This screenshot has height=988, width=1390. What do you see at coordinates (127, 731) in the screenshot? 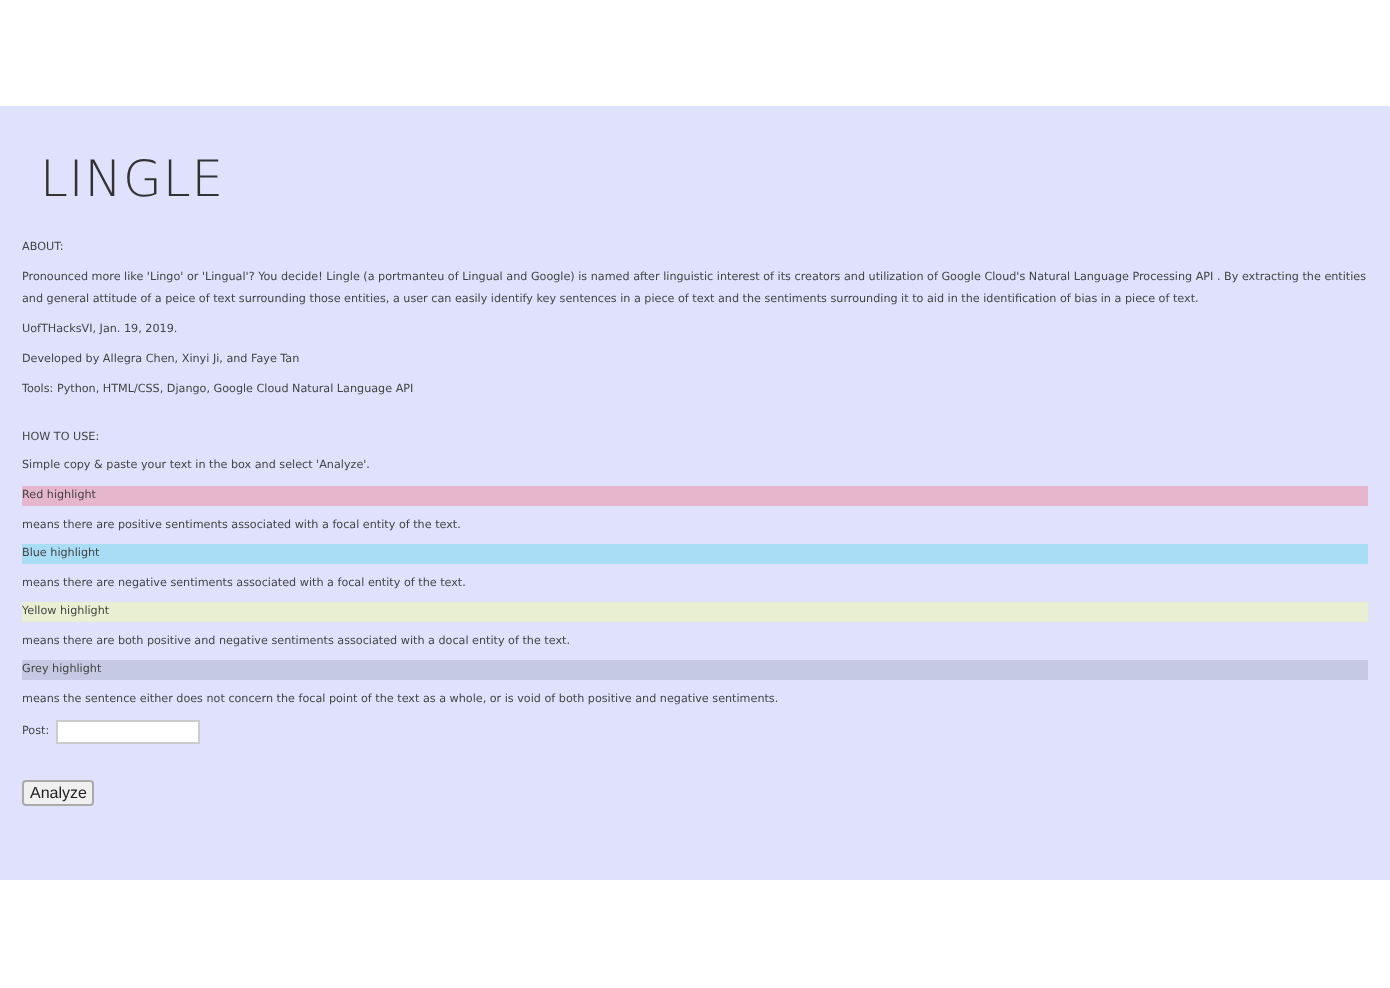
I see `post-input-field` at bounding box center [127, 731].